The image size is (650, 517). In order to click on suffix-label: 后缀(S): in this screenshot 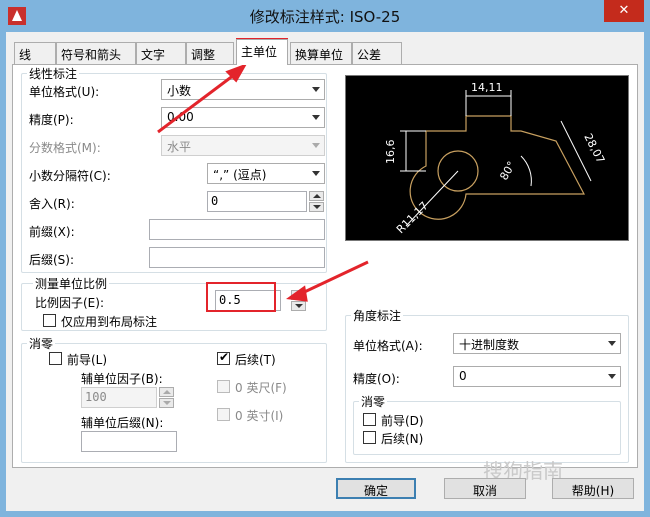, I will do `click(52, 260)`.